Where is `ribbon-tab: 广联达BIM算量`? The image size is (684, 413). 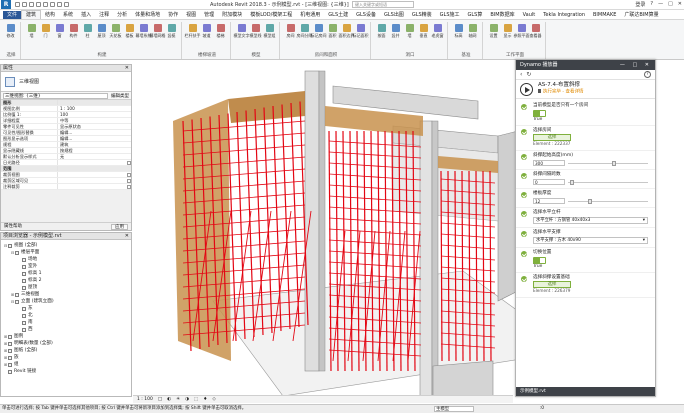 ribbon-tab: 广联达BIM算量 is located at coordinates (641, 15).